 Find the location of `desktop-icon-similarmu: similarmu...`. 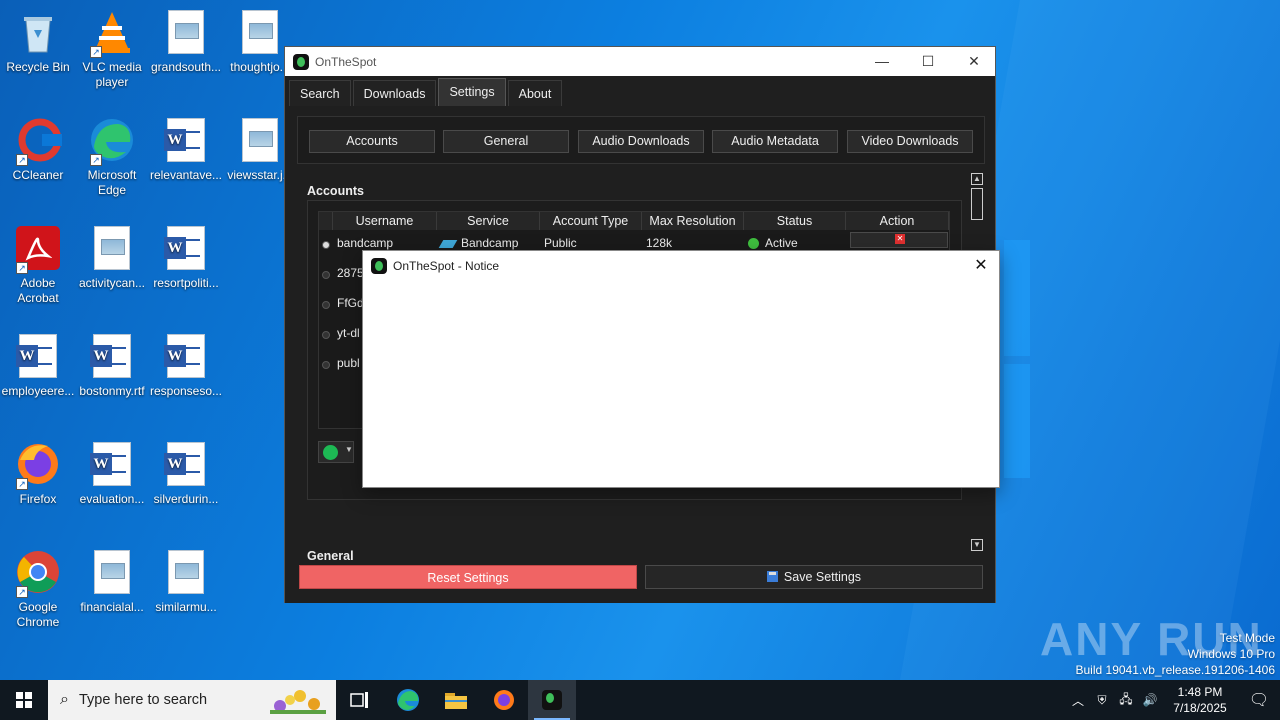

desktop-icon-similarmu: similarmu... is located at coordinates (186, 581).